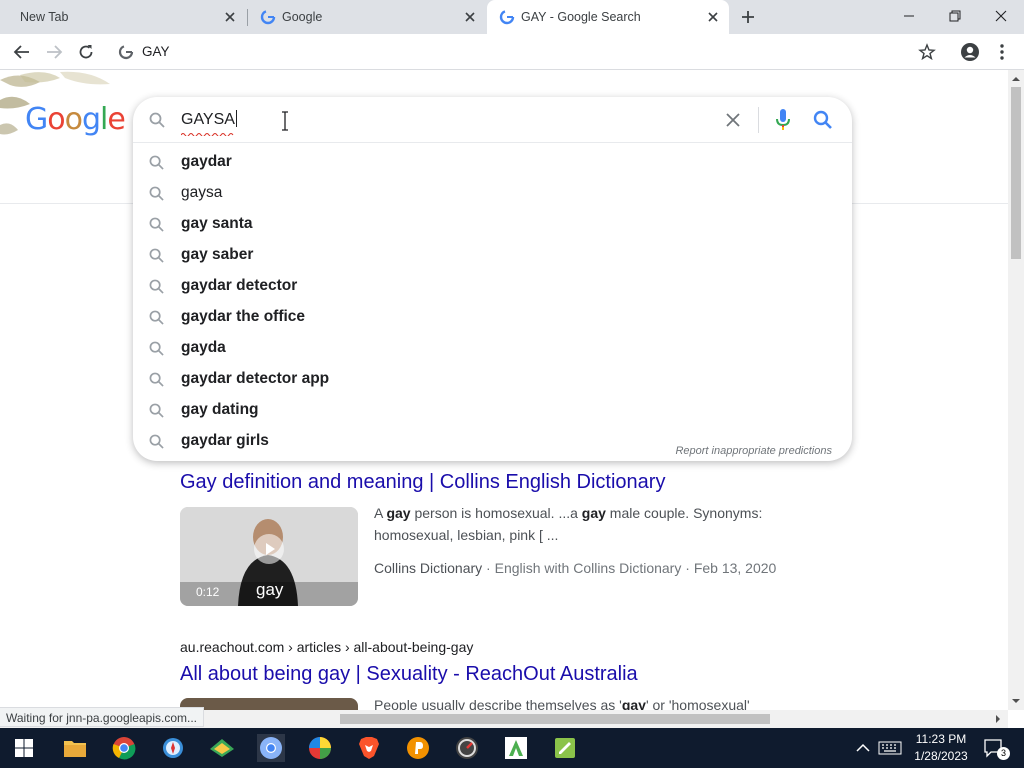 The image size is (1024, 768). What do you see at coordinates (1003, 753) in the screenshot?
I see `notification-count-badge: 3` at bounding box center [1003, 753].